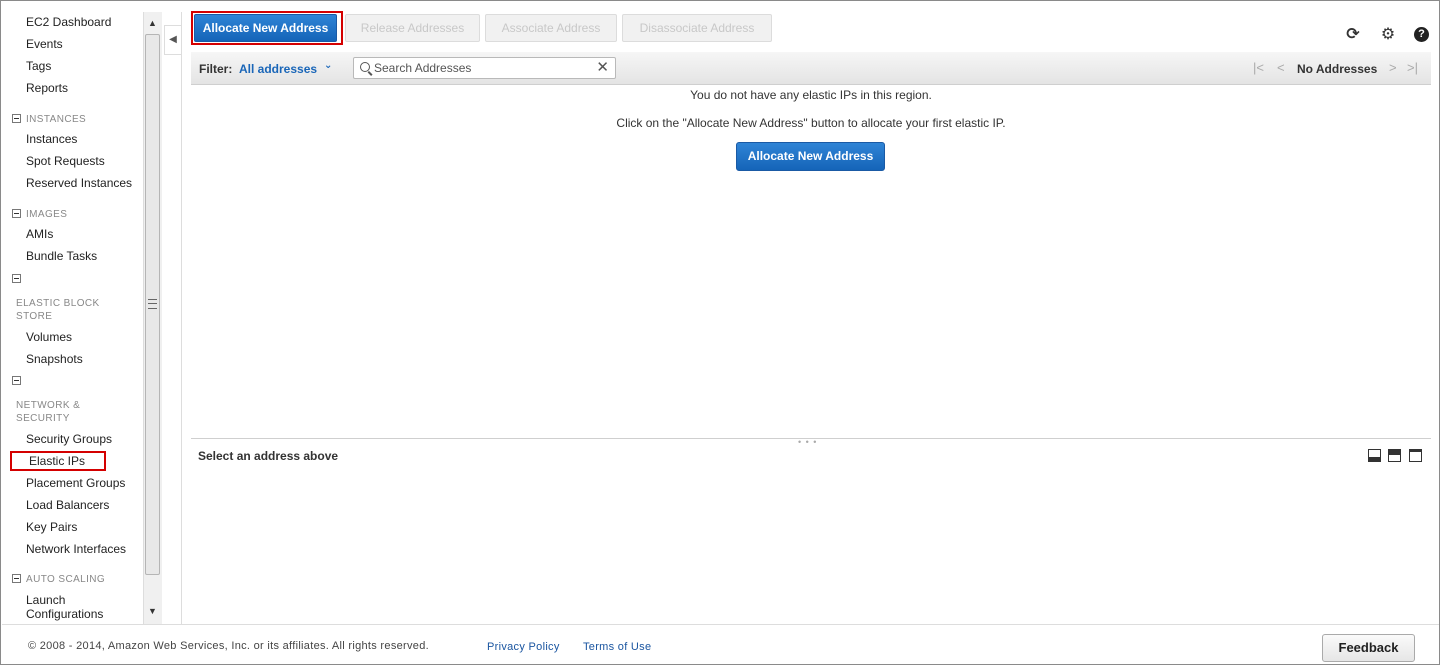 The width and height of the screenshot is (1440, 665). Describe the element at coordinates (44, 44) in the screenshot. I see `sidebar-item-events: Events` at that location.